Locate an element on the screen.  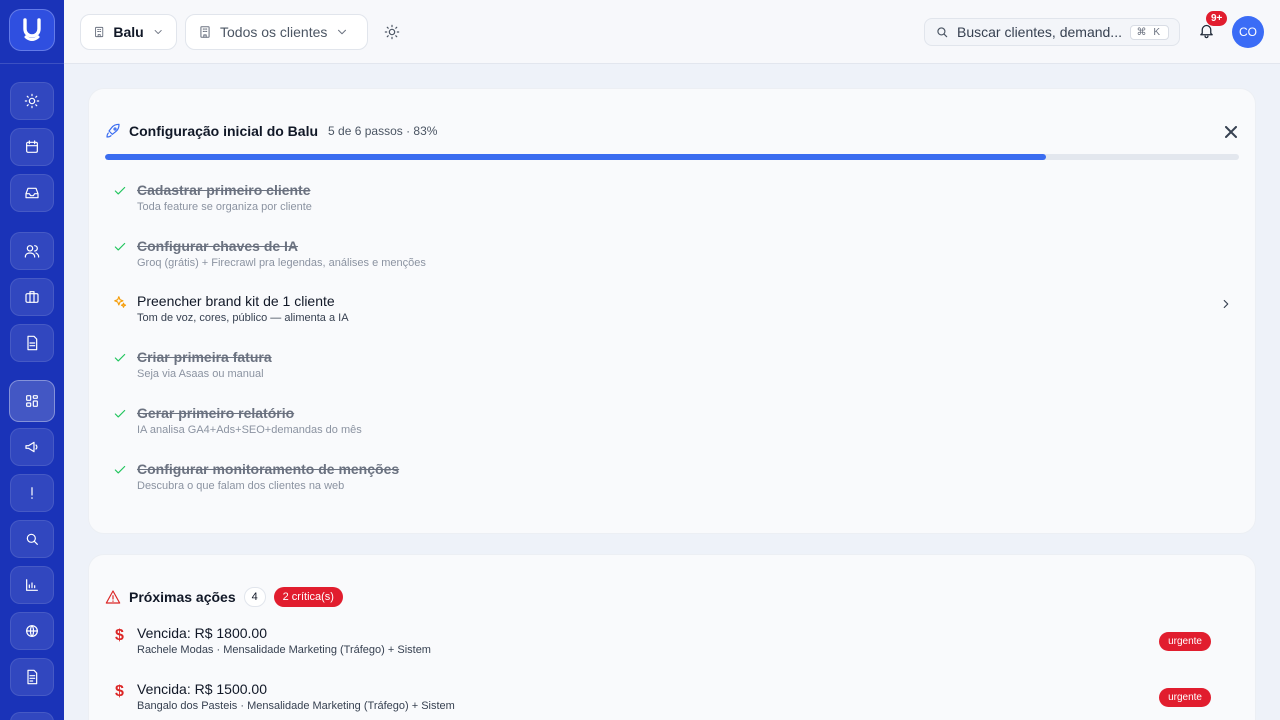
sidebar-item-reports is located at coordinates (32, 585).